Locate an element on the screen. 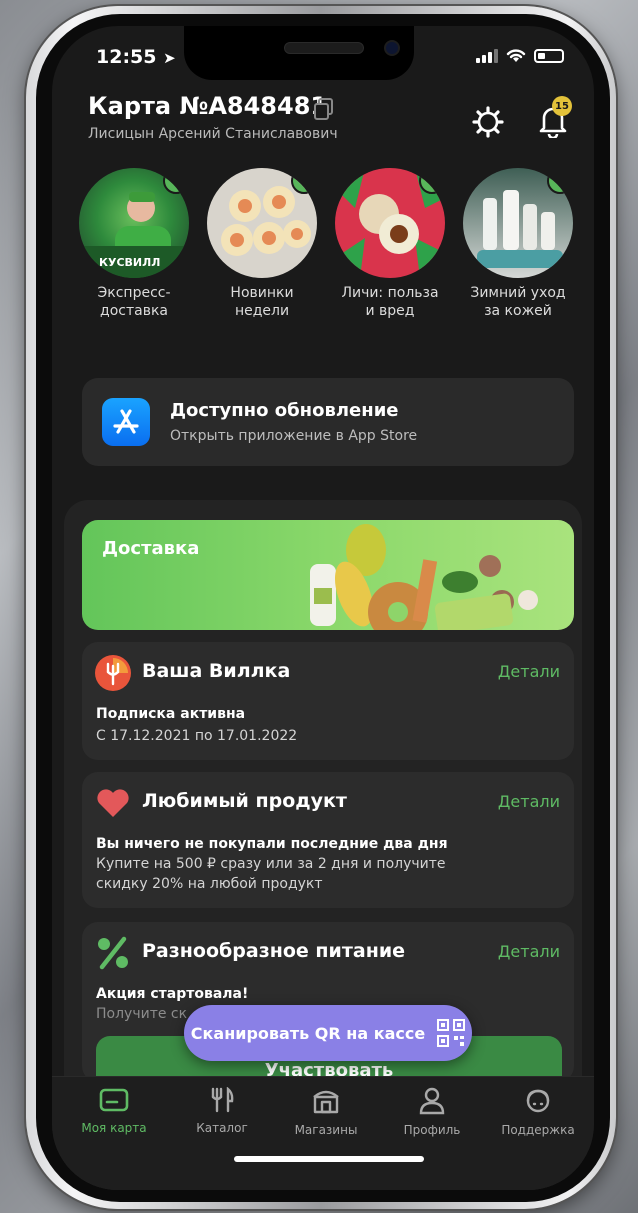 The width and height of the screenshot is (638, 1213). notification-badge: 15 is located at coordinates (562, 106).